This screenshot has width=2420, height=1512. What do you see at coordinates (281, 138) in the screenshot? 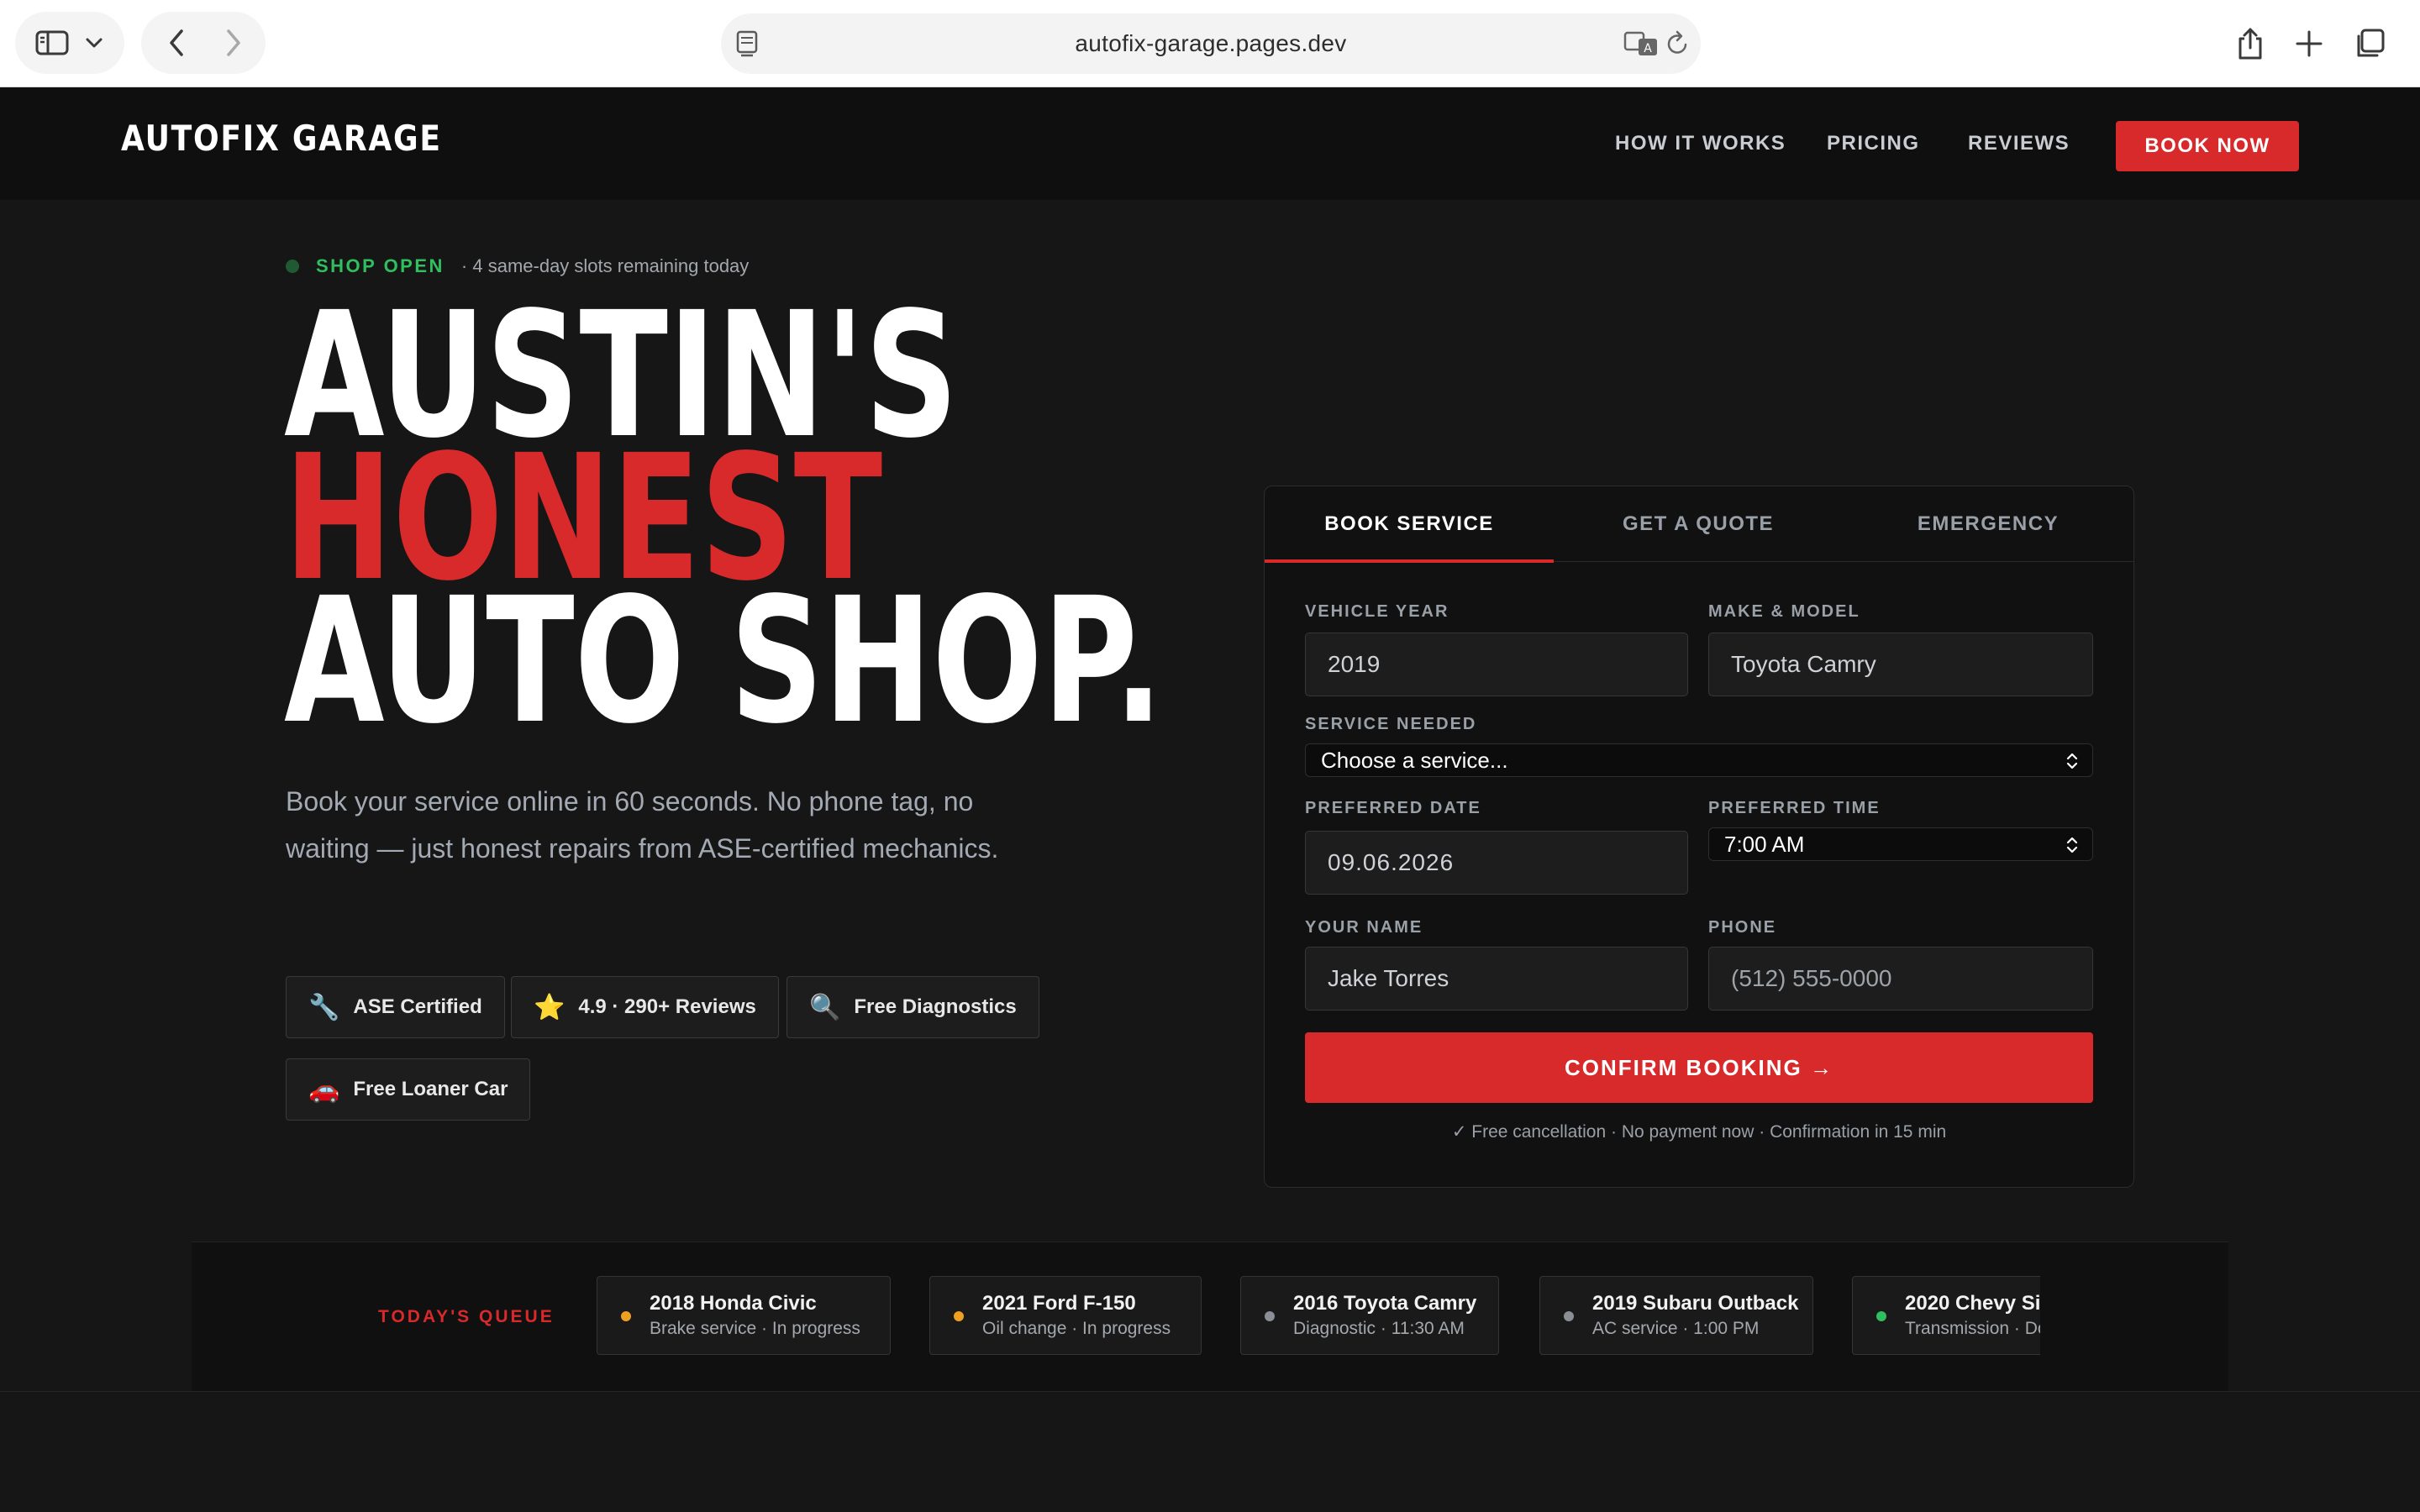
I see `site-logo: AUTOFIX GARAGE` at bounding box center [281, 138].